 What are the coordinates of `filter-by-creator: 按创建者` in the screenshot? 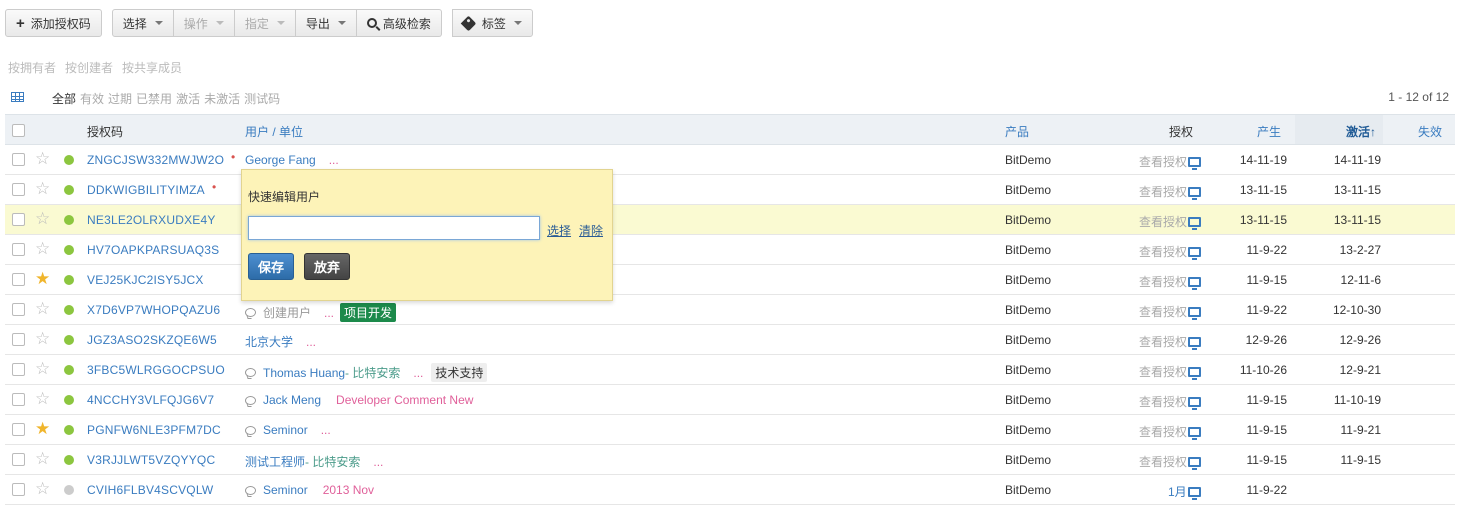 It's located at (89, 67).